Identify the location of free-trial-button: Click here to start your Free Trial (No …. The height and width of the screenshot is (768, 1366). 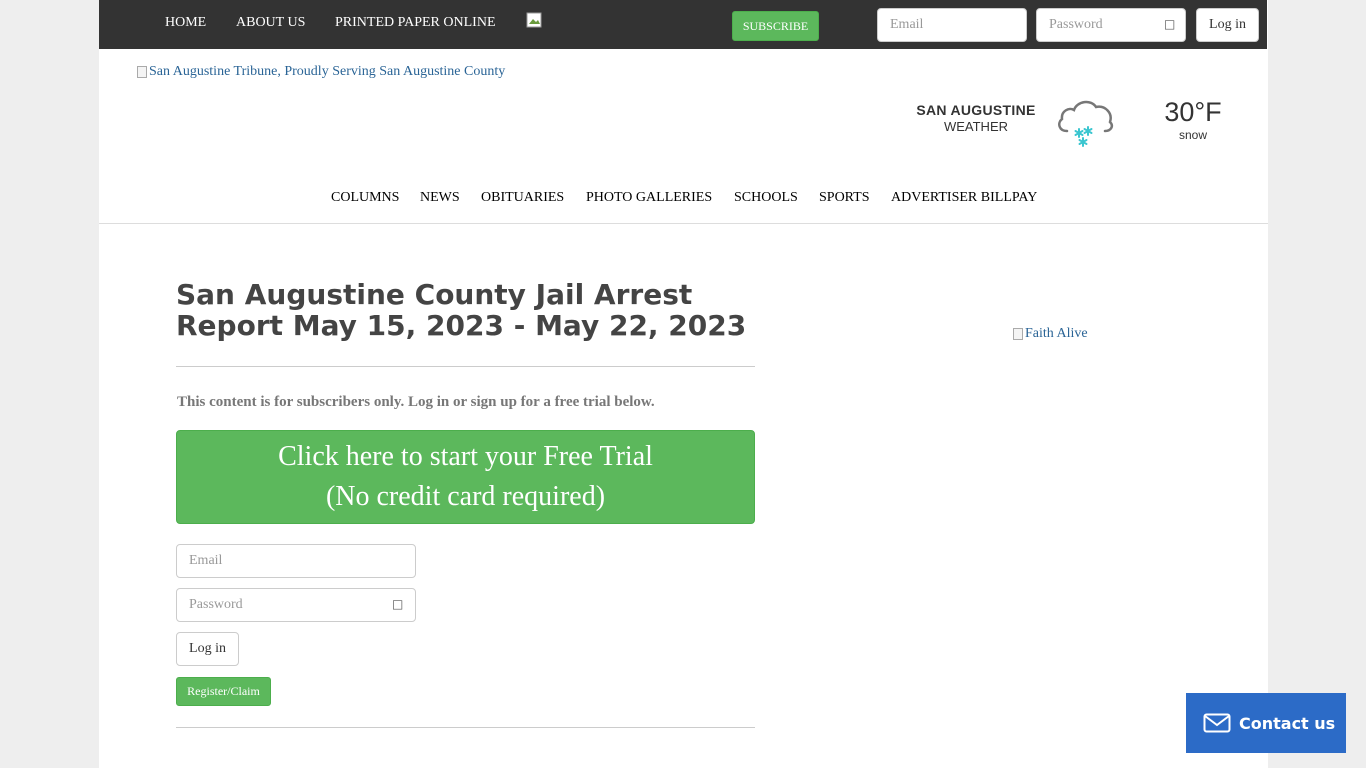
(465, 477).